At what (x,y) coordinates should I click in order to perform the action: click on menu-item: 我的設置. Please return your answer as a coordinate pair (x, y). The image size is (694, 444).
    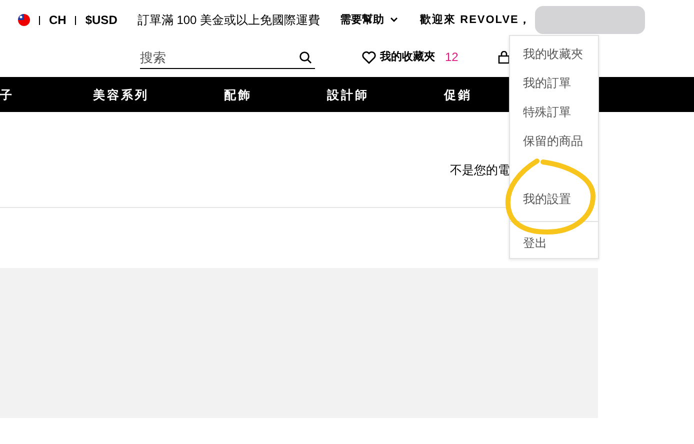
    Looking at the image, I should click on (560, 204).